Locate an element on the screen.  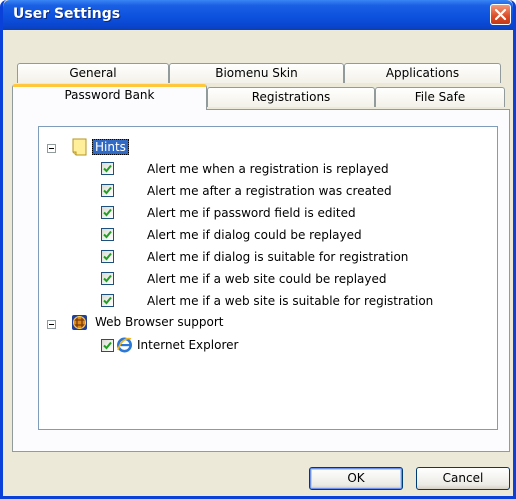
close-icon is located at coordinates (500, 14).